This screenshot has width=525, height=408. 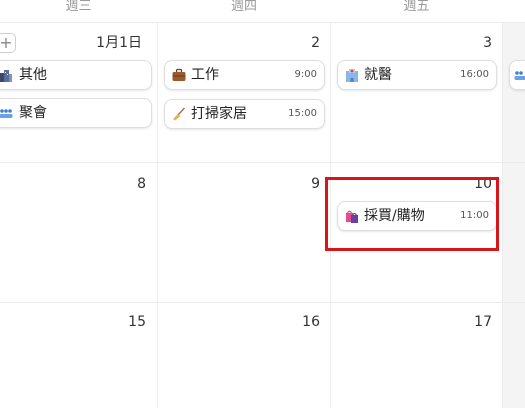 I want to click on event-time: 16:00, so click(x=474, y=74).